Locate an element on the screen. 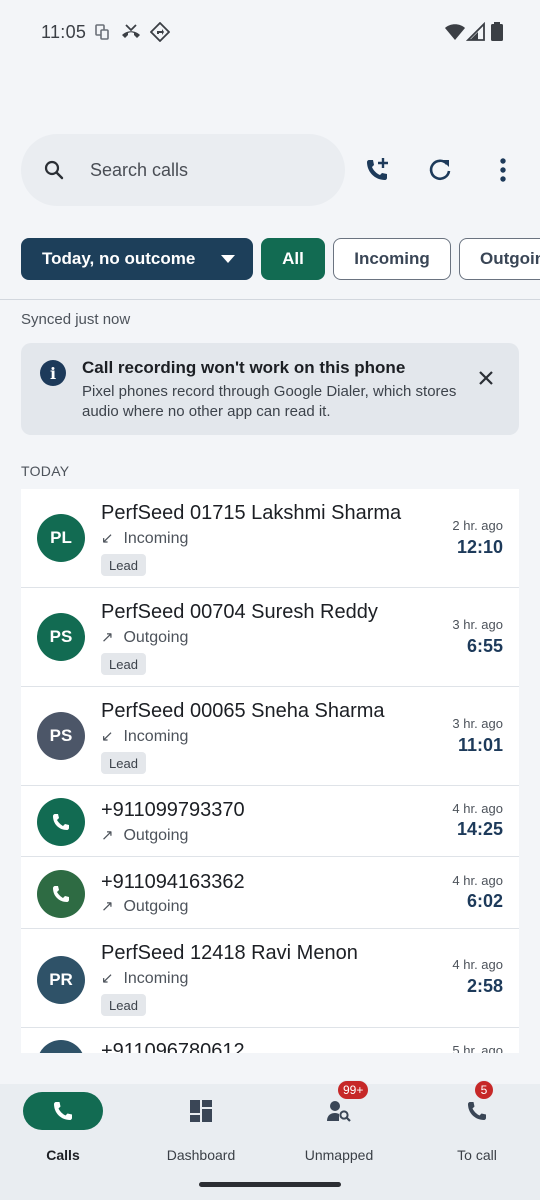 The image size is (540, 1200). phone-callback-icon is located at coordinates (477, 1111).